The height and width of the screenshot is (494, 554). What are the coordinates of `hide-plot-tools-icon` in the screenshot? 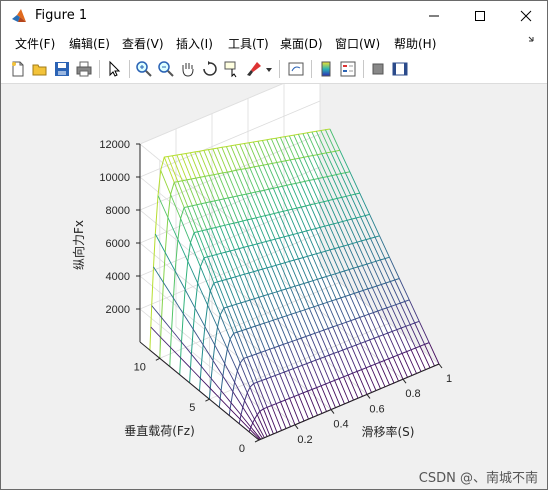 It's located at (378, 69).